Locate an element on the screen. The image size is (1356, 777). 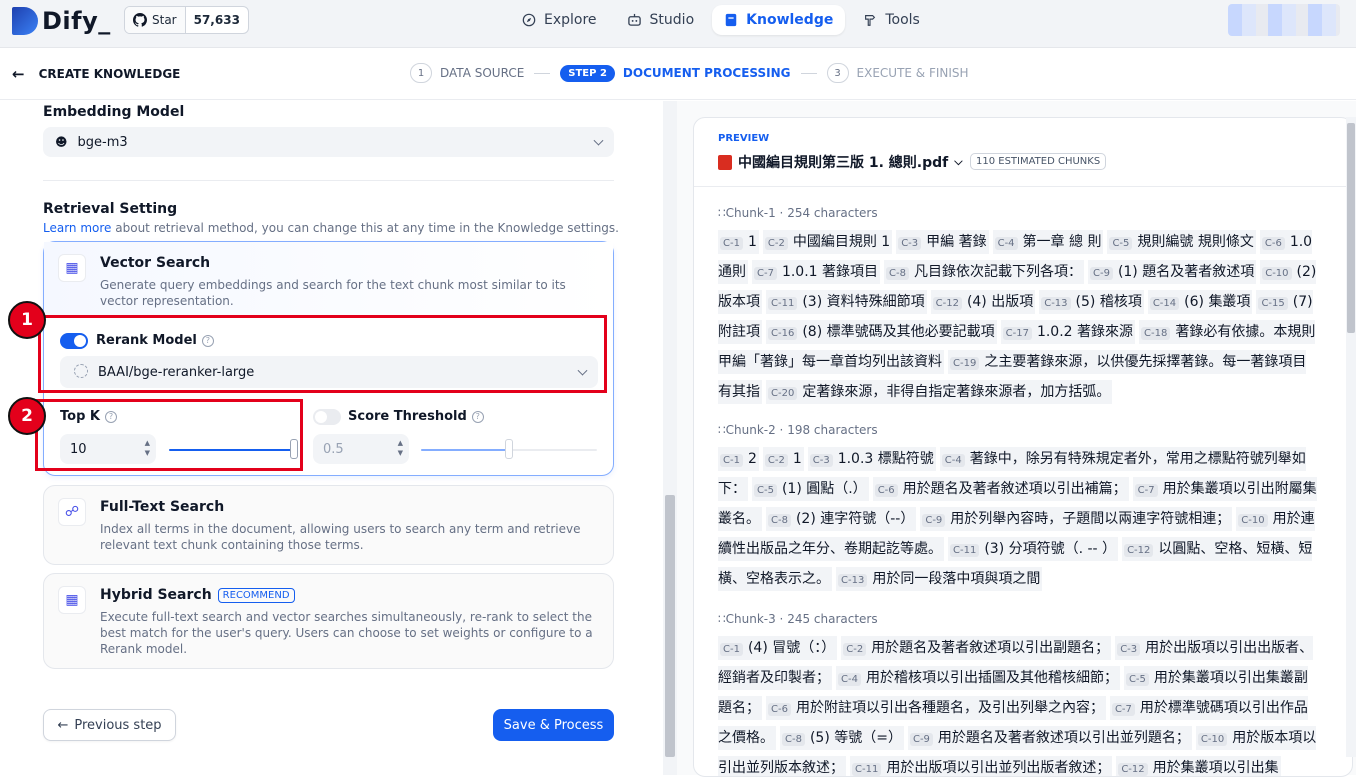
chunk-segment: C-17 1.0.2 著錄來源 is located at coordinates (1068, 332).